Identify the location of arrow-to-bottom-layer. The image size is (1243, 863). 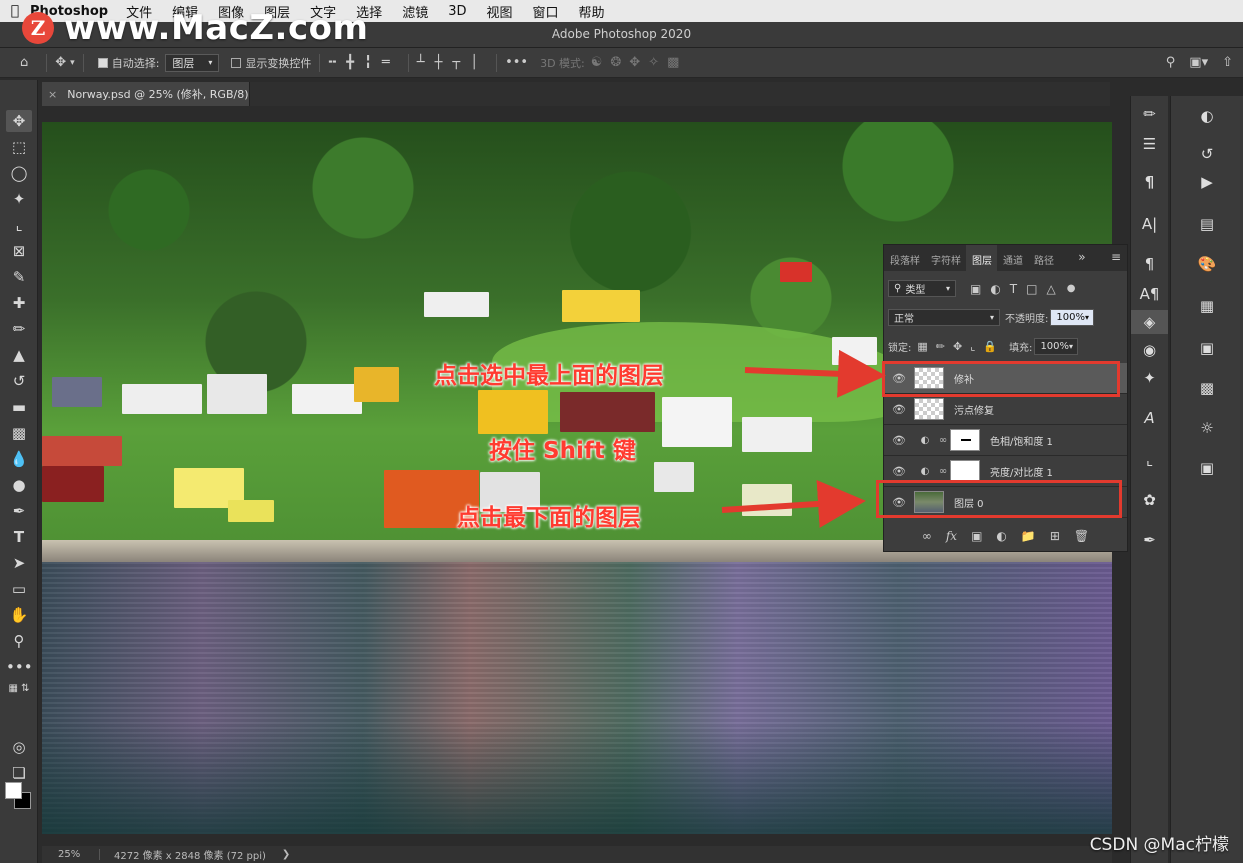
(793, 503).